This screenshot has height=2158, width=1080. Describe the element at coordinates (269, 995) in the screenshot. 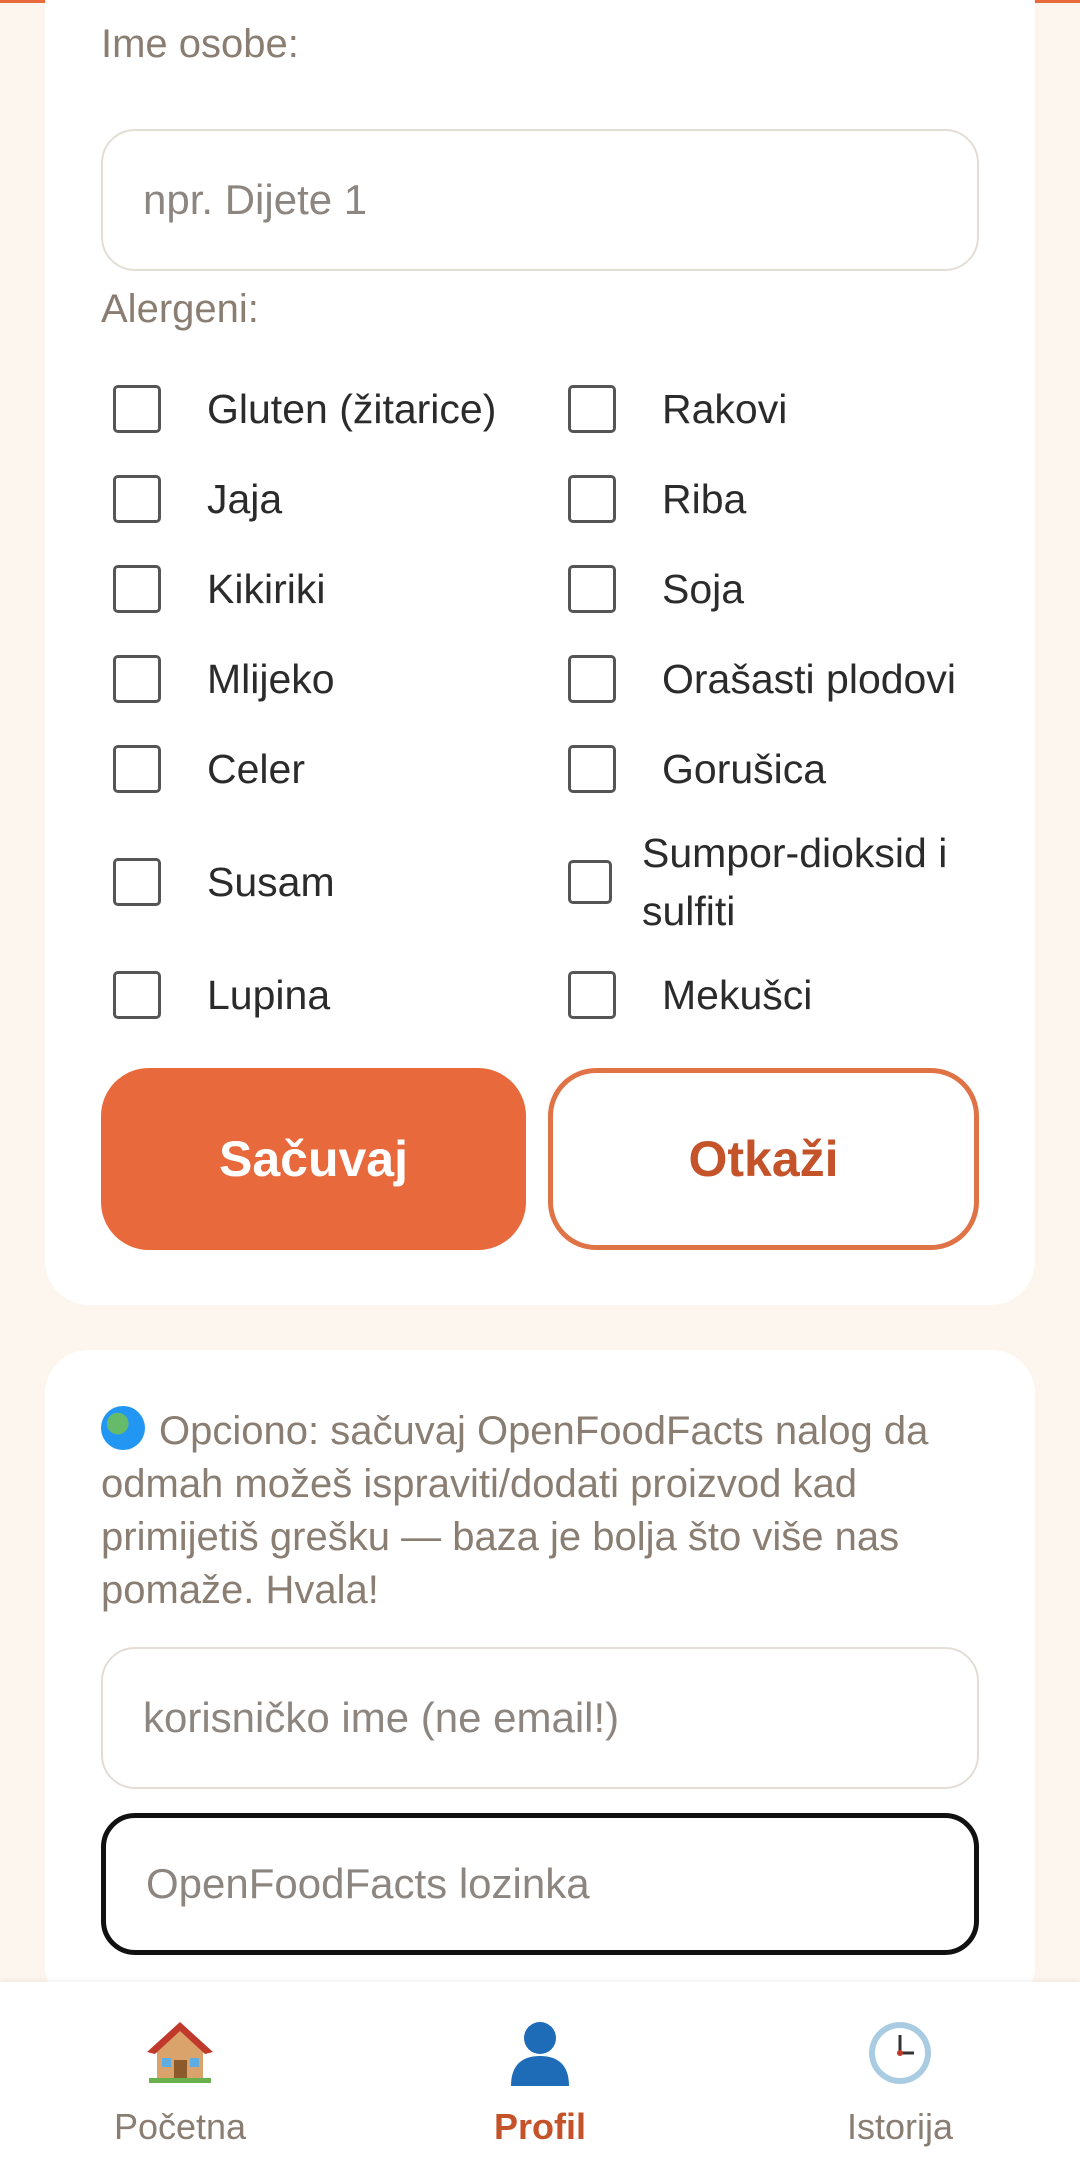

I see `allergen-label: Lupina` at that location.